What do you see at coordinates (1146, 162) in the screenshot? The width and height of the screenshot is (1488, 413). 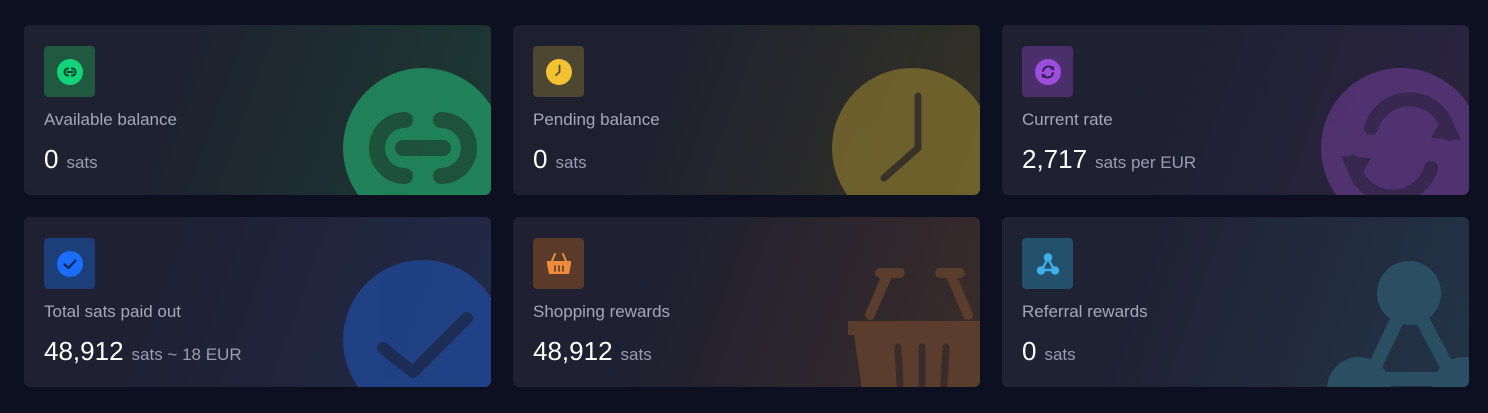 I see `card-unit: sats per EUR` at bounding box center [1146, 162].